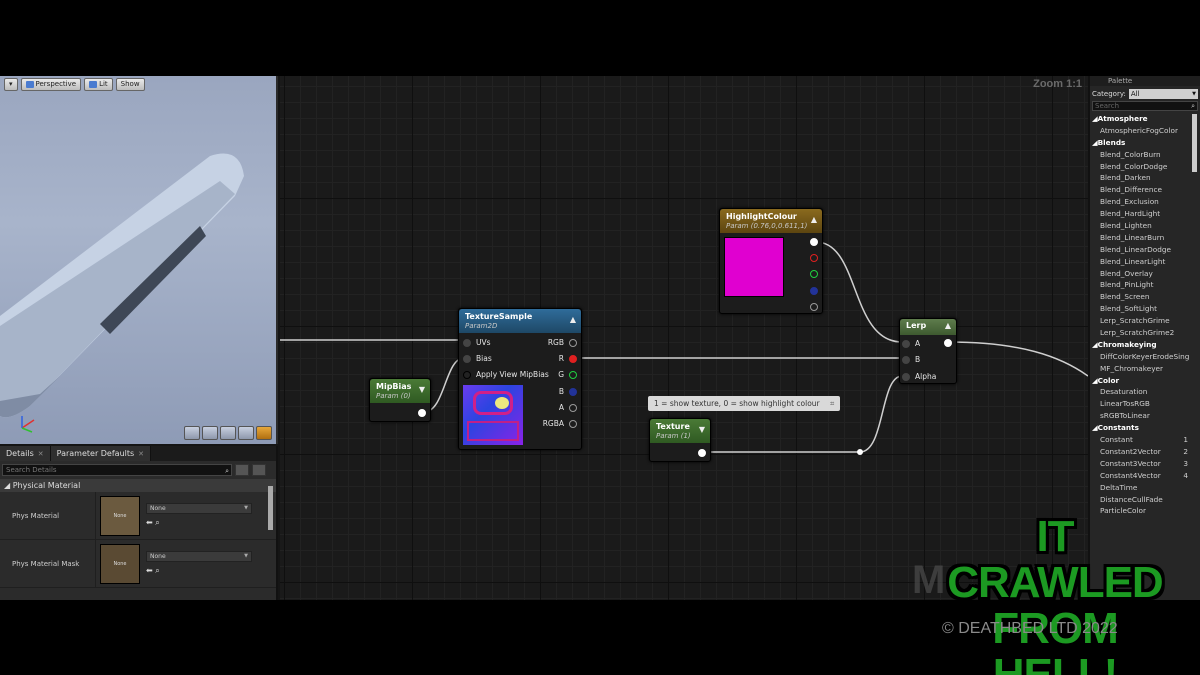 The height and width of the screenshot is (675, 1200). Describe the element at coordinates (1145, 476) in the screenshot. I see `palette-item: Constant4Vector 4` at that location.